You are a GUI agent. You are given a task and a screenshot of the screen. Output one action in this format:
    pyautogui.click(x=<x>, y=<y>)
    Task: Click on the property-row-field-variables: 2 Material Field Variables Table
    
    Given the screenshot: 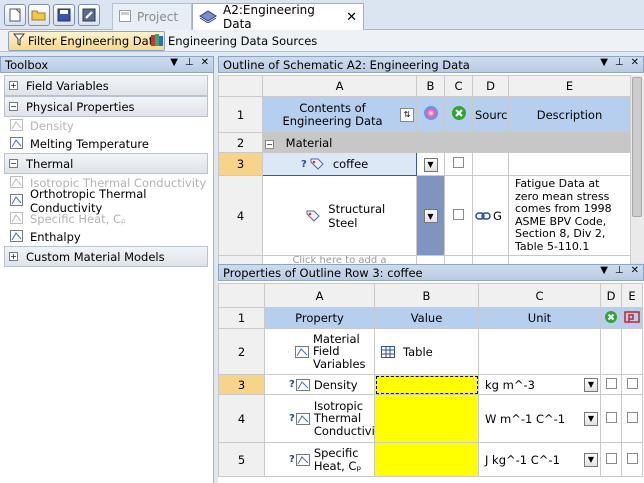 What is the action you would take?
    pyautogui.click(x=430, y=351)
    